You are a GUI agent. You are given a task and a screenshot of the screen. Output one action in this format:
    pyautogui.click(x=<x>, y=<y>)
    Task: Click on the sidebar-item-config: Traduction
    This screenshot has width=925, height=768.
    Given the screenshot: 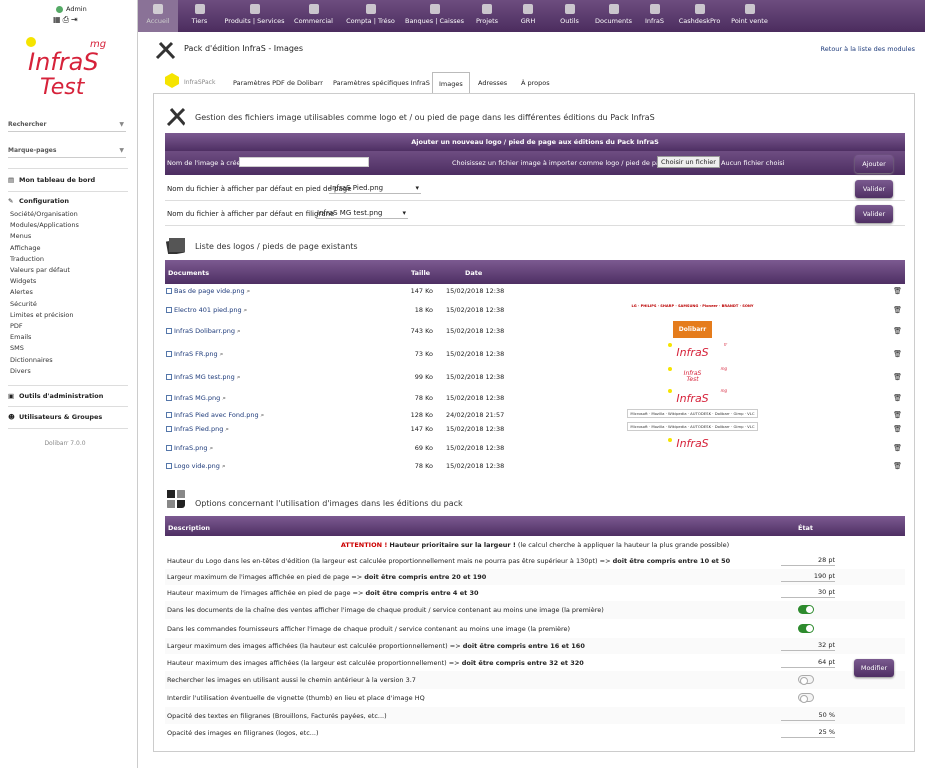 What is the action you would take?
    pyautogui.click(x=44, y=259)
    